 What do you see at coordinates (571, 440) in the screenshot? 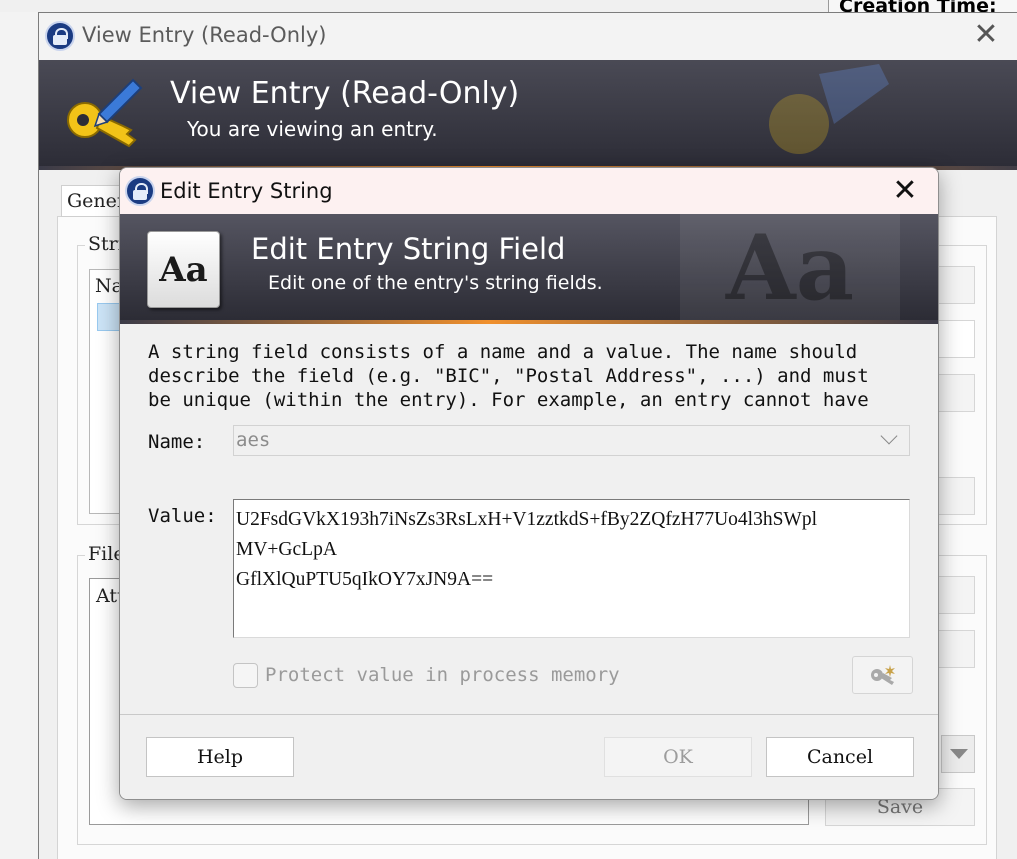
I see `name-field: aes` at bounding box center [571, 440].